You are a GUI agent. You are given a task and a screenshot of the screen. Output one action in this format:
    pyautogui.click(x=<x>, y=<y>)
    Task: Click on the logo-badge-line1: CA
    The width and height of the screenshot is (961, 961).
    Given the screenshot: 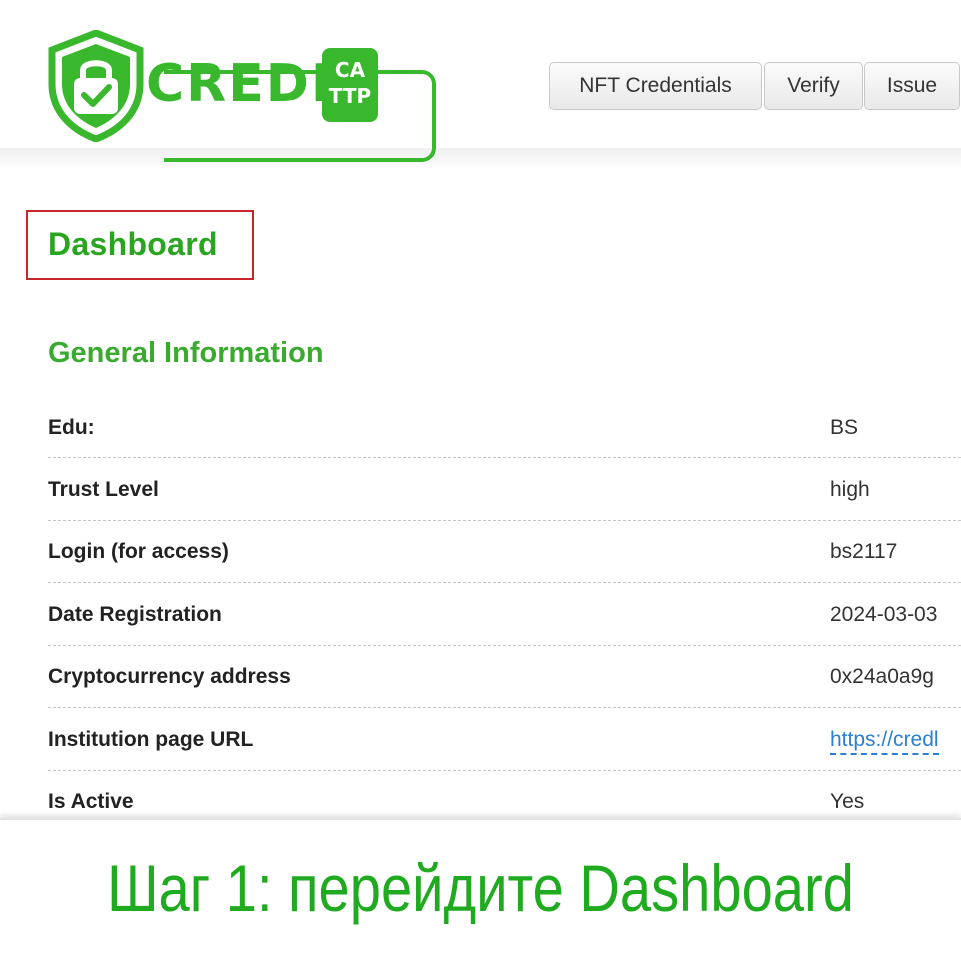 What is the action you would take?
    pyautogui.click(x=350, y=70)
    